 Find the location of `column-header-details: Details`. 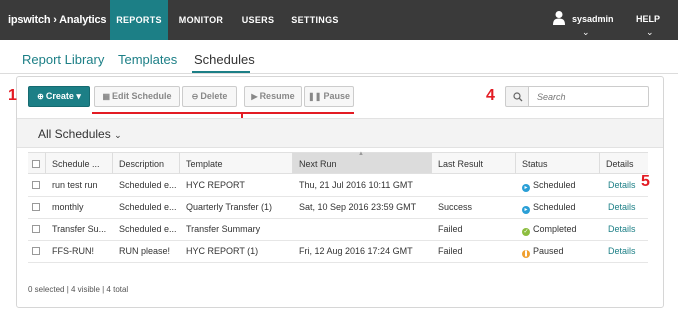

column-header-details: Details is located at coordinates (624, 163).